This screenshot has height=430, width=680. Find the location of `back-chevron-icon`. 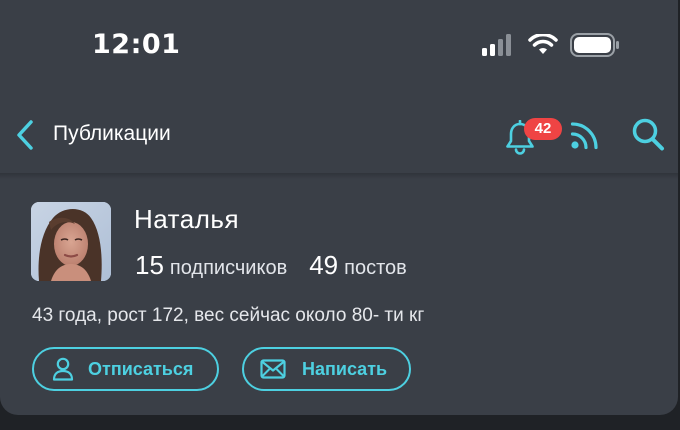

back-chevron-icon is located at coordinates (25, 135).